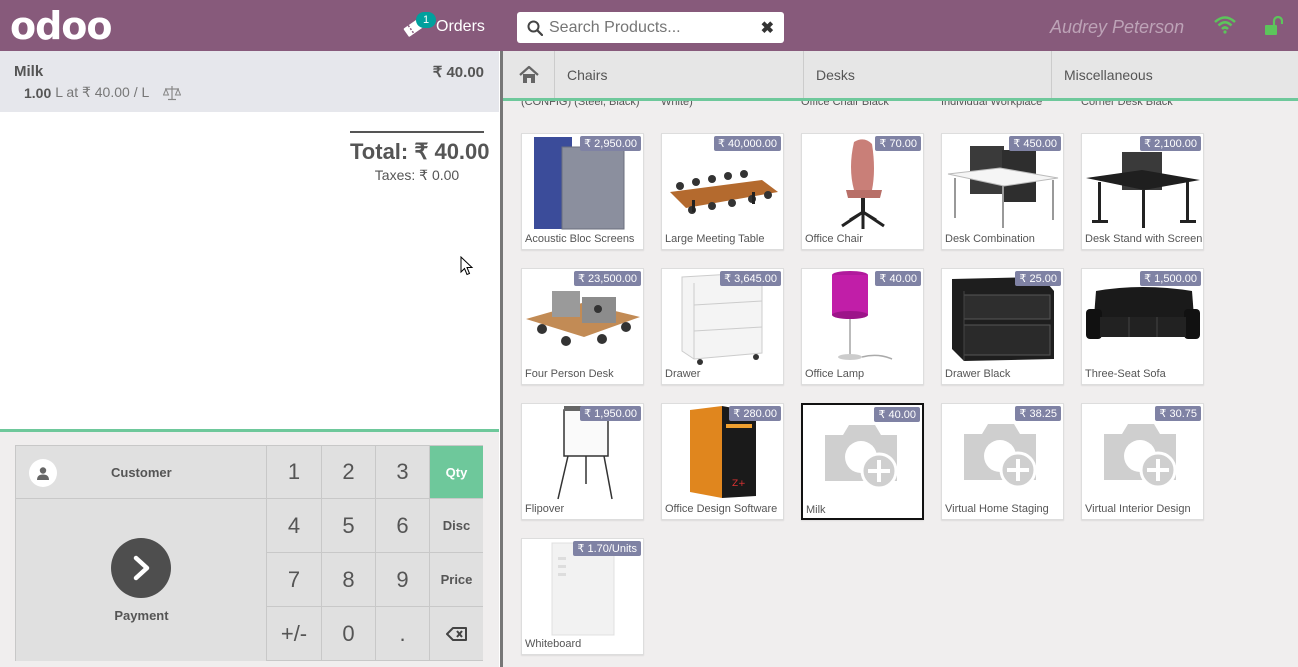 Image resolution: width=1298 pixels, height=667 pixels. I want to click on customer-label: Customer, so click(141, 472).